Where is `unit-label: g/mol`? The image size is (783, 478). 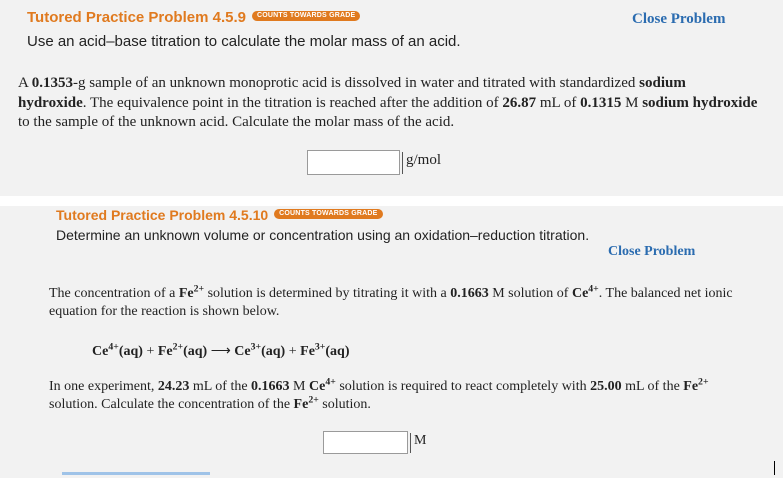
unit-label: g/mol is located at coordinates (421, 163).